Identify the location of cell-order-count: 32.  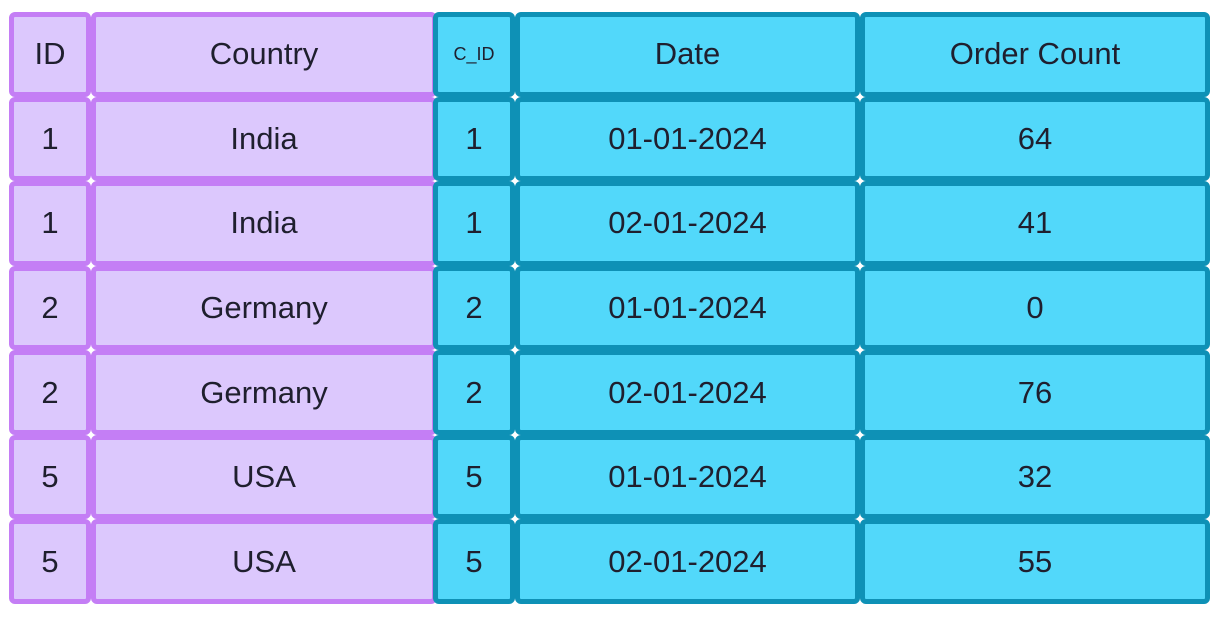
(1035, 477).